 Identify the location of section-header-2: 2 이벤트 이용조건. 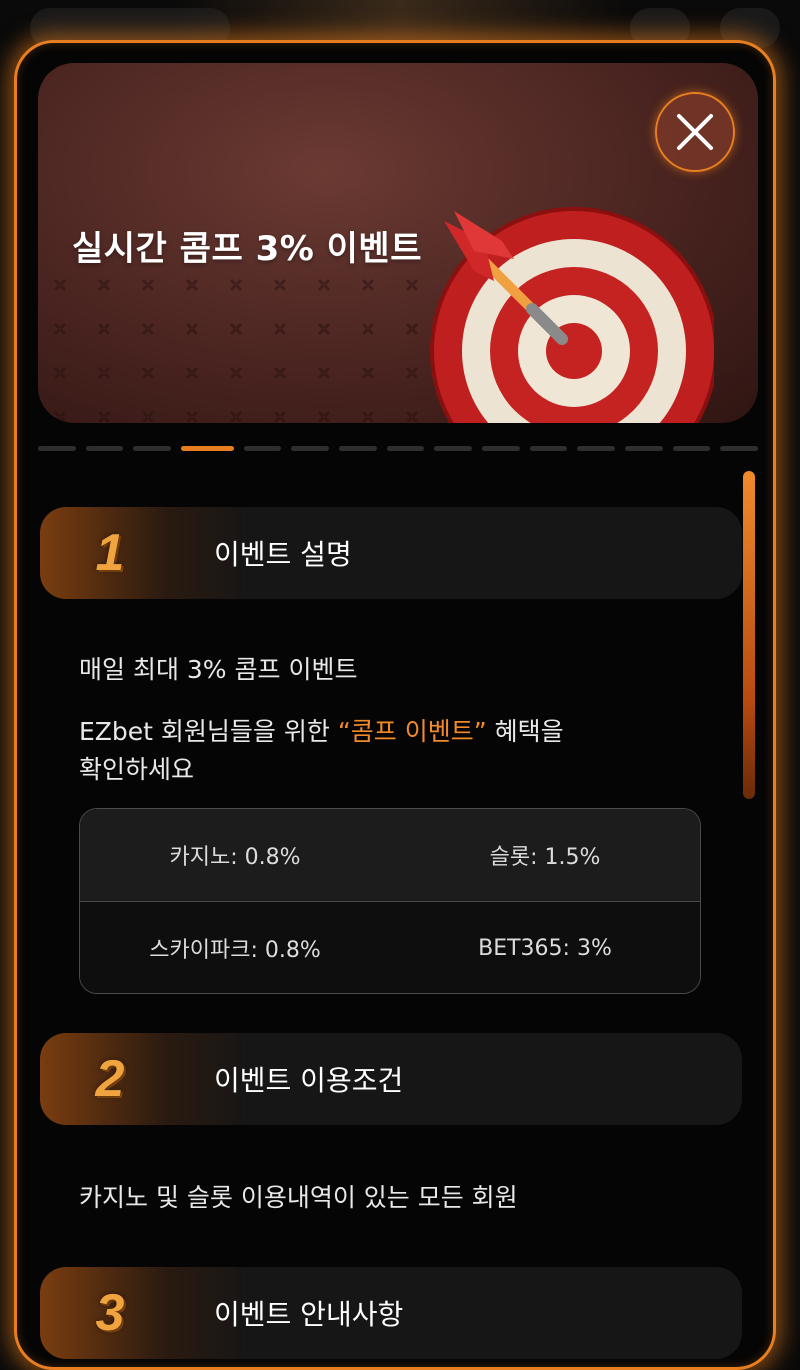
(391, 1079).